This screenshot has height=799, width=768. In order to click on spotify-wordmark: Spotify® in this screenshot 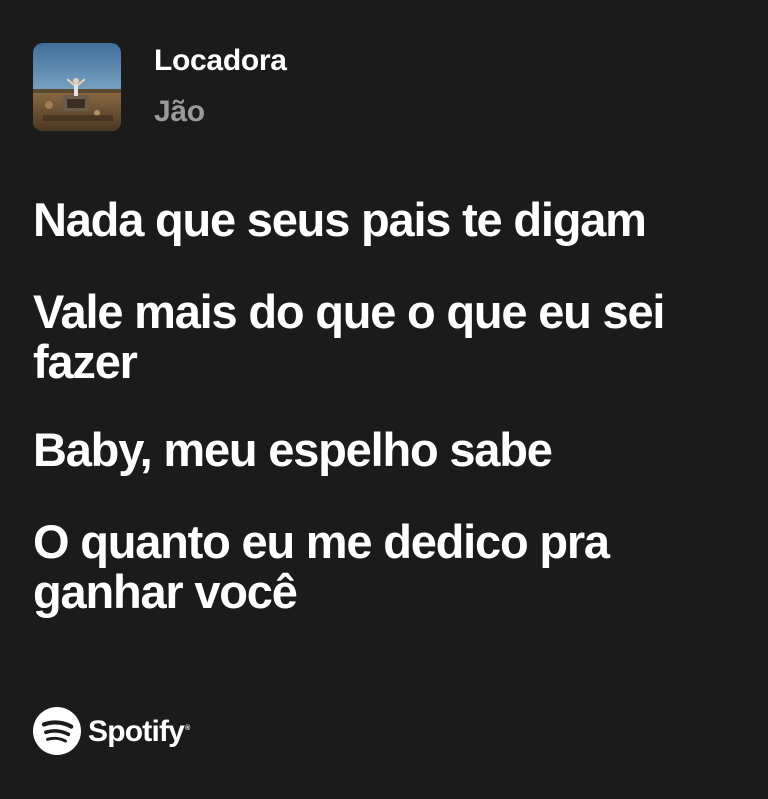, I will do `click(139, 730)`.